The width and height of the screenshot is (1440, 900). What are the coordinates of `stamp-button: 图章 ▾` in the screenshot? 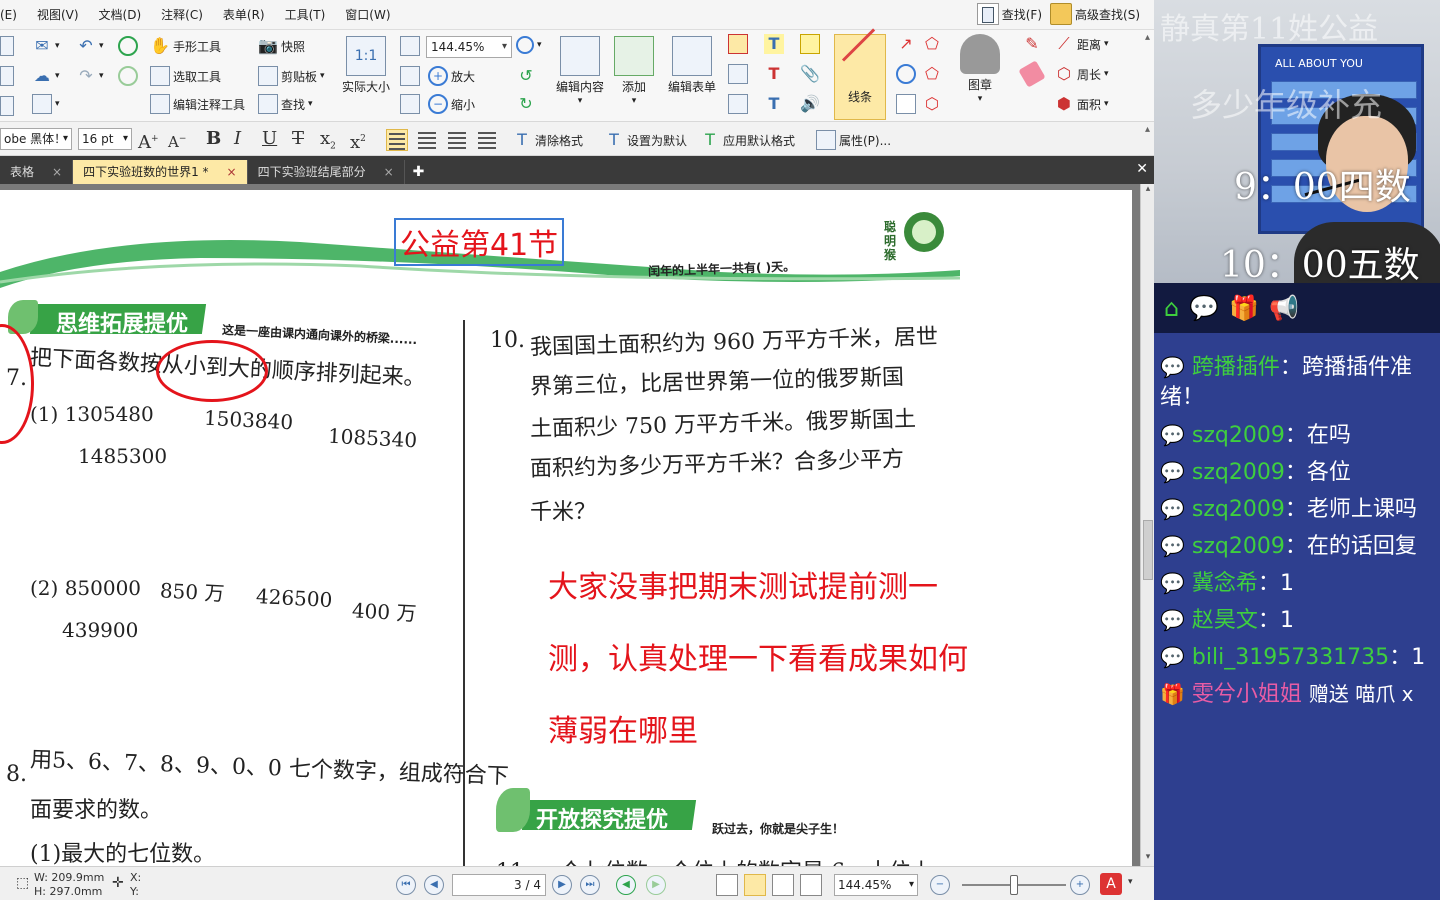 It's located at (980, 69).